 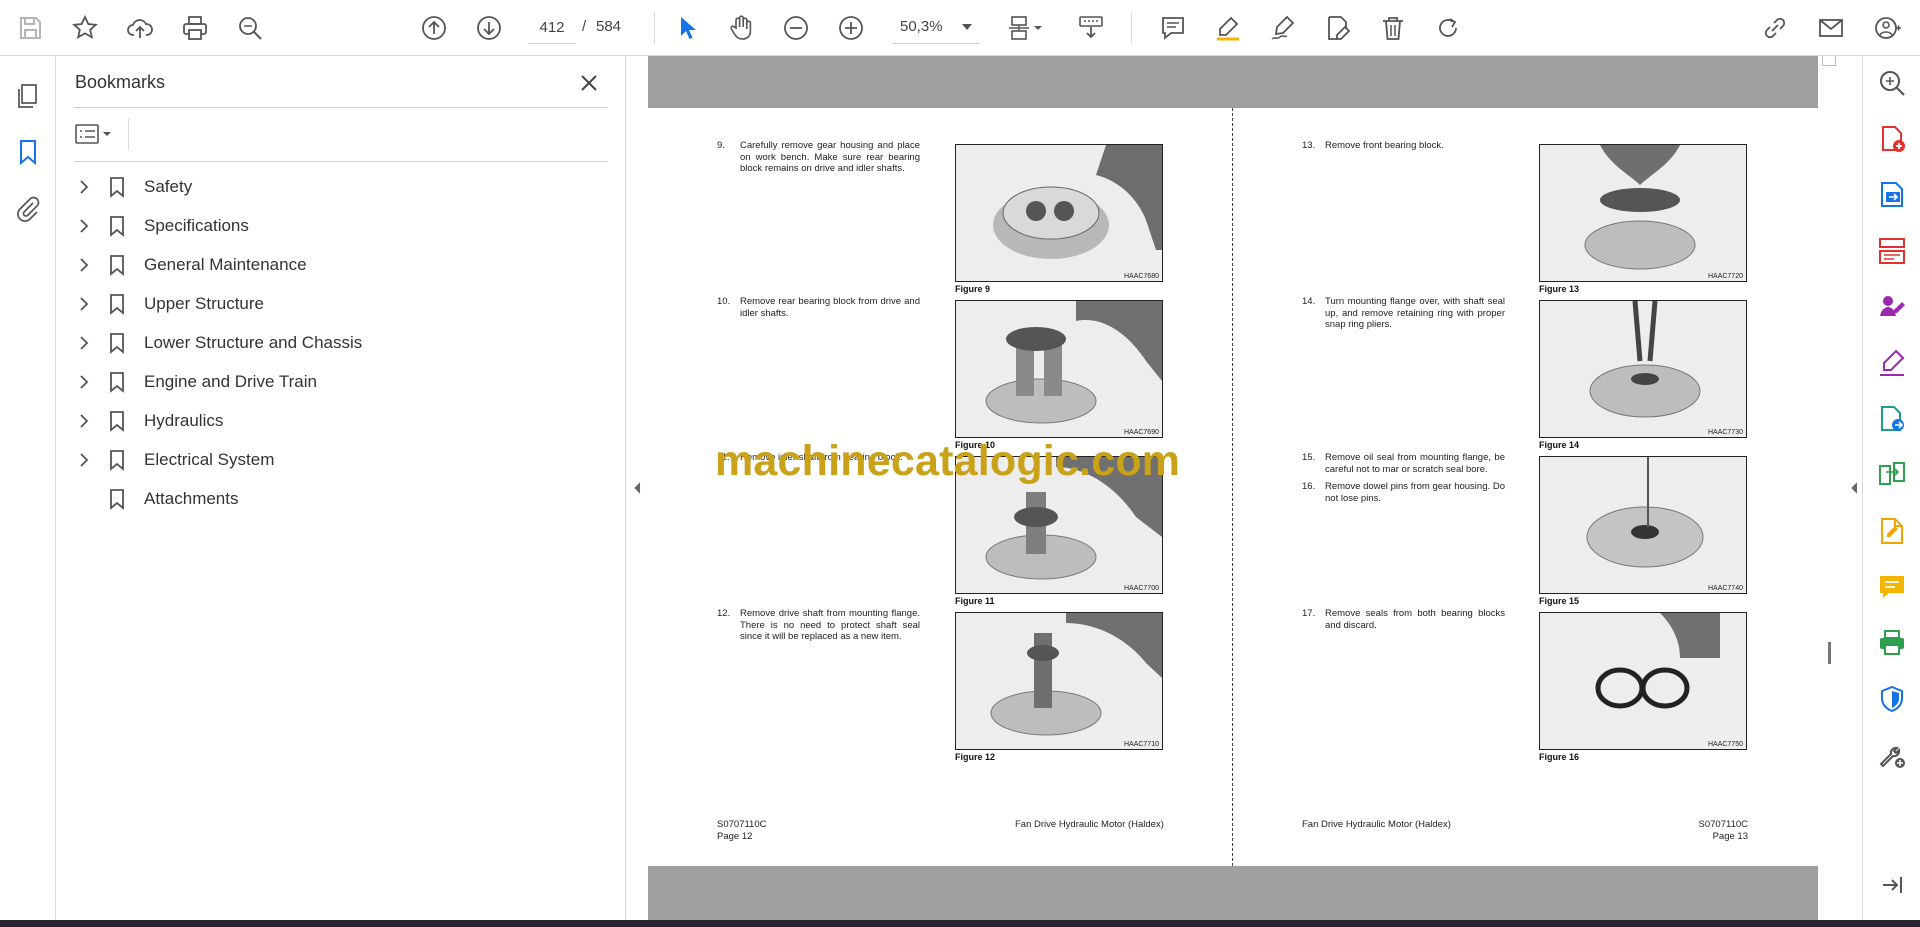 What do you see at coordinates (1892, 531) in the screenshot?
I see `edit-pdf-icon` at bounding box center [1892, 531].